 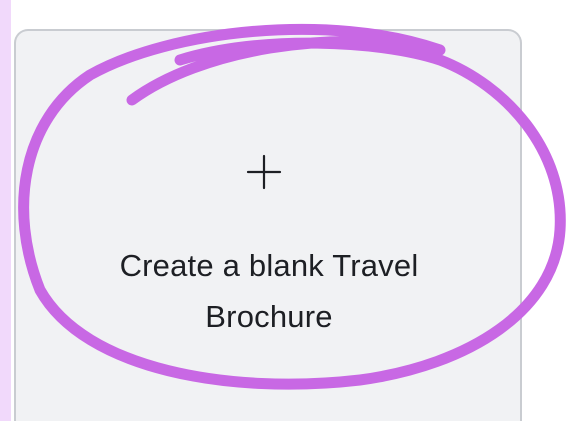 I want to click on left-panel-strip, so click(x=5, y=210).